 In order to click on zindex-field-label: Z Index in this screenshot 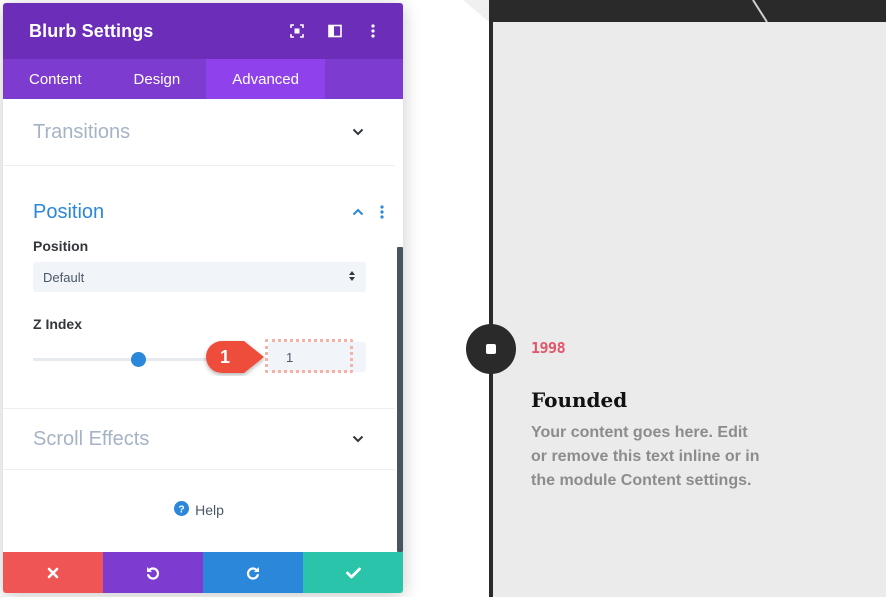, I will do `click(58, 324)`.